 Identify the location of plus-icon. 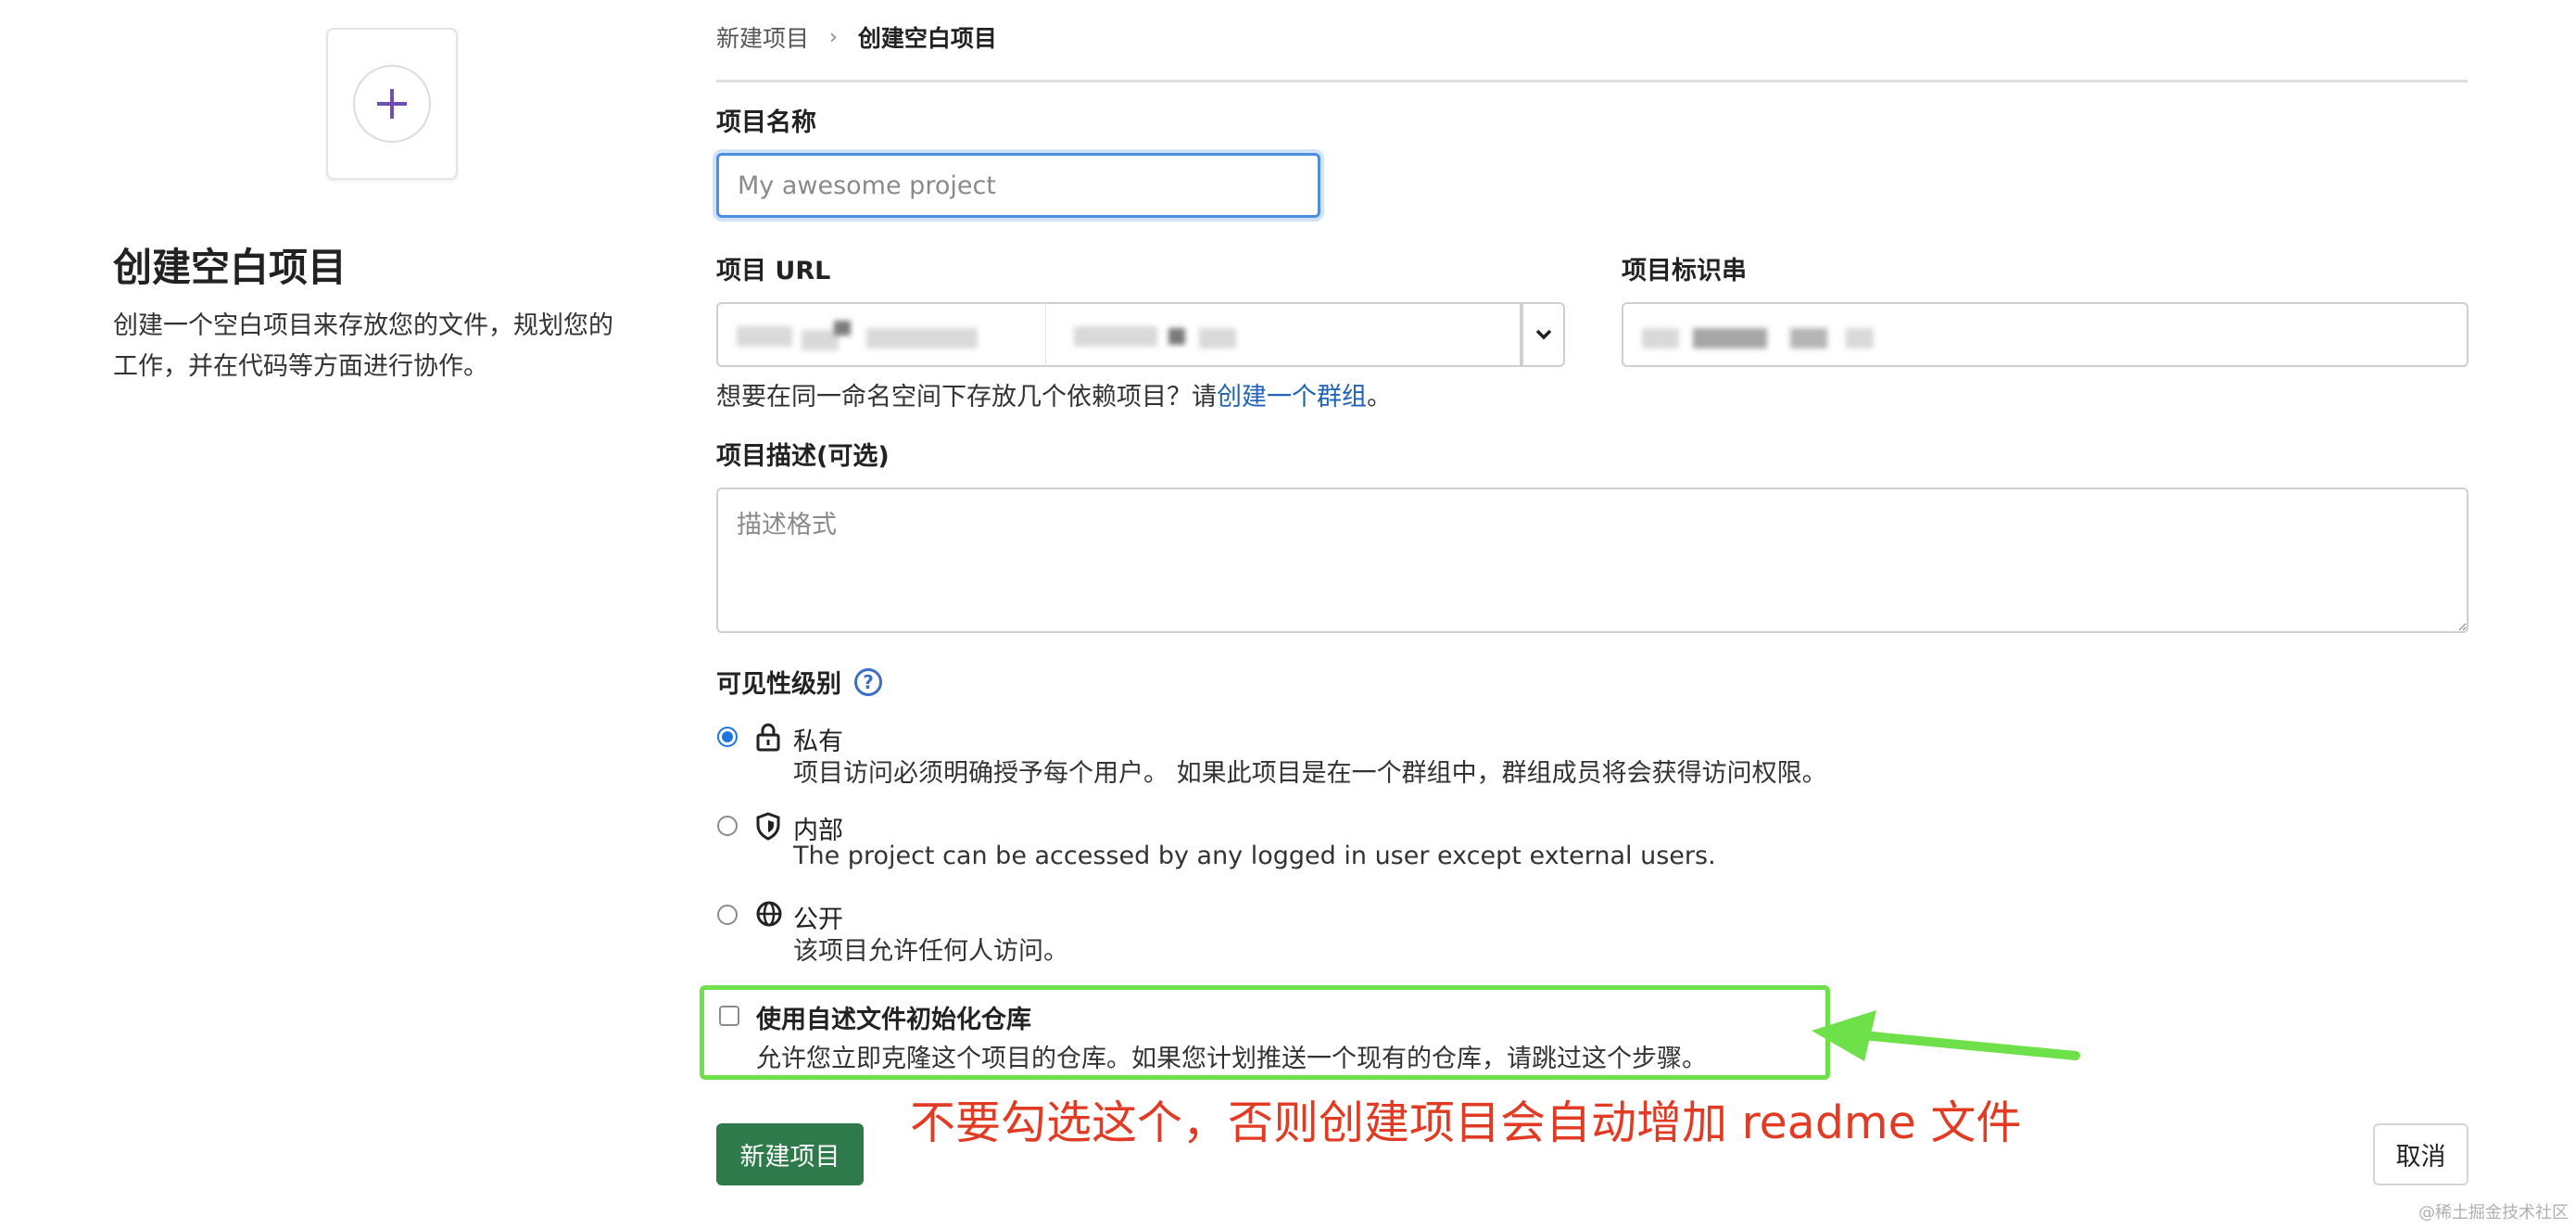
(392, 104).